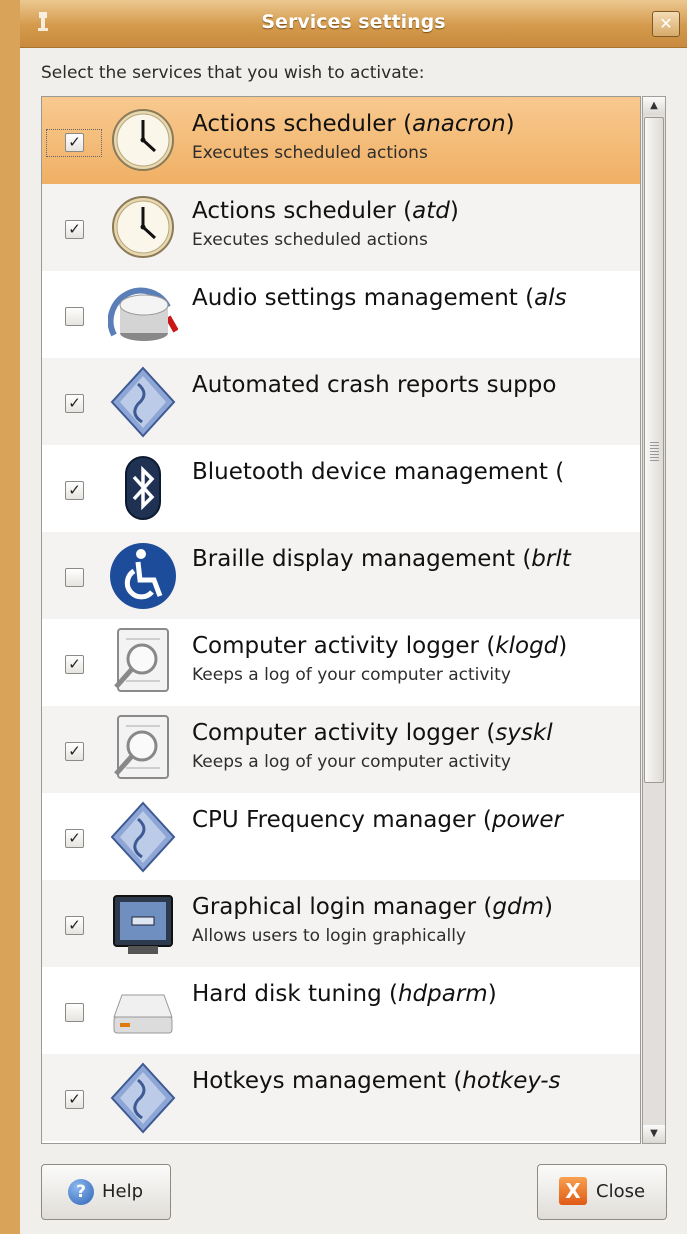 This screenshot has height=1234, width=687. I want to click on service-daemon: hotkey-s, so click(511, 1081).